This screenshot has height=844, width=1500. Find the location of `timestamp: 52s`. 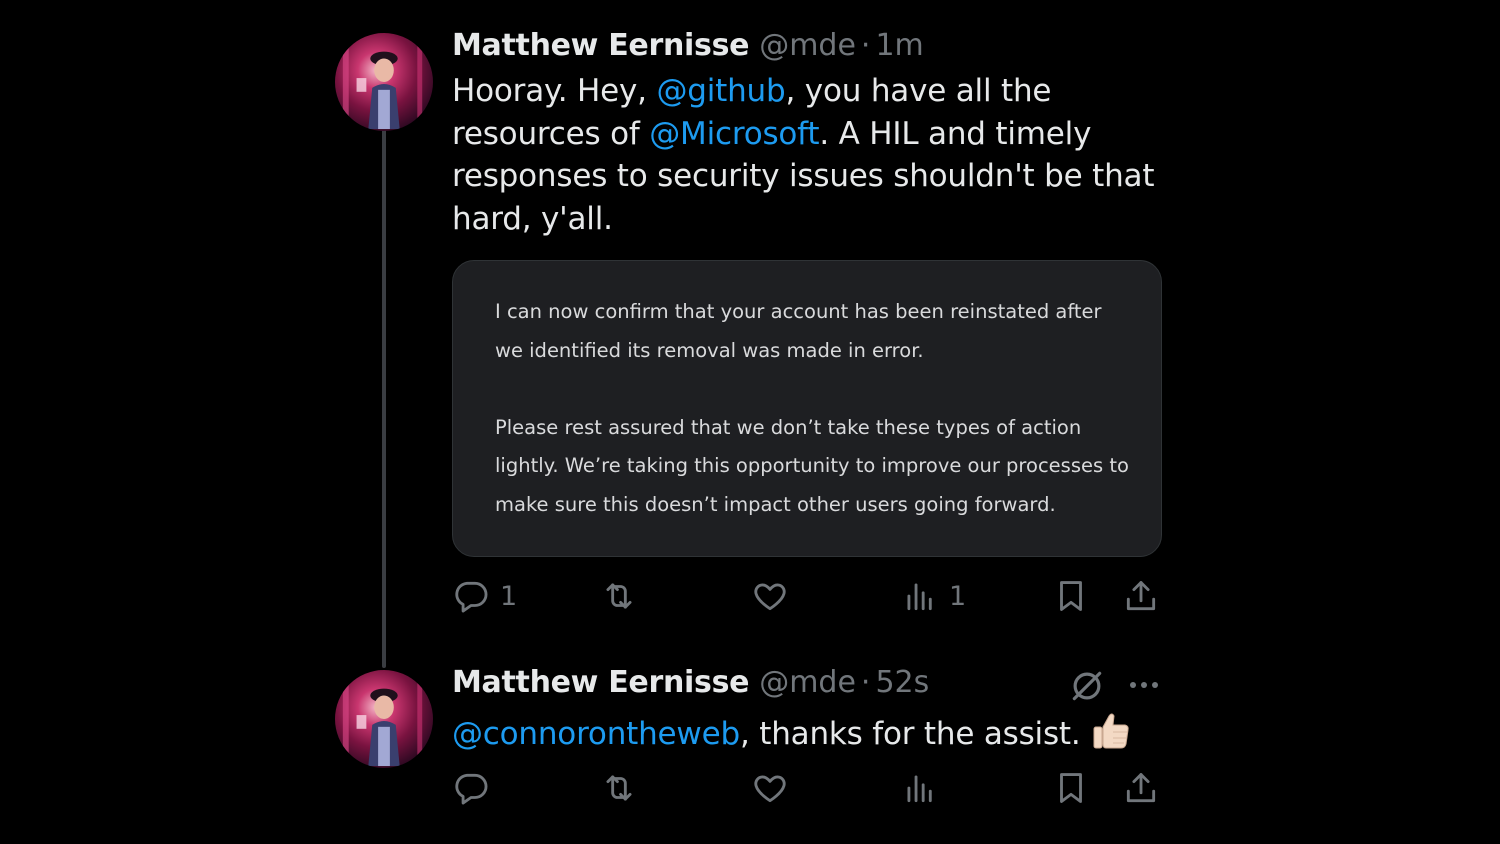

timestamp: 52s is located at coordinates (902, 682).